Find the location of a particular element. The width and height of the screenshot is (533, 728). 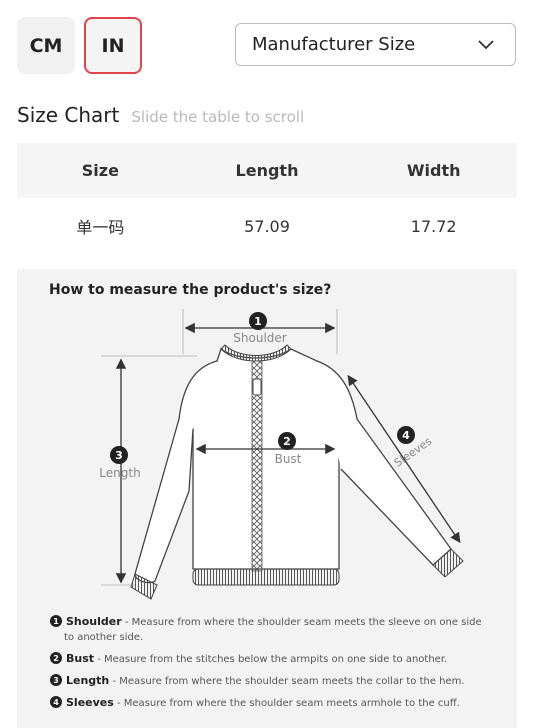

svg-text: 3 is located at coordinates (119, 455).